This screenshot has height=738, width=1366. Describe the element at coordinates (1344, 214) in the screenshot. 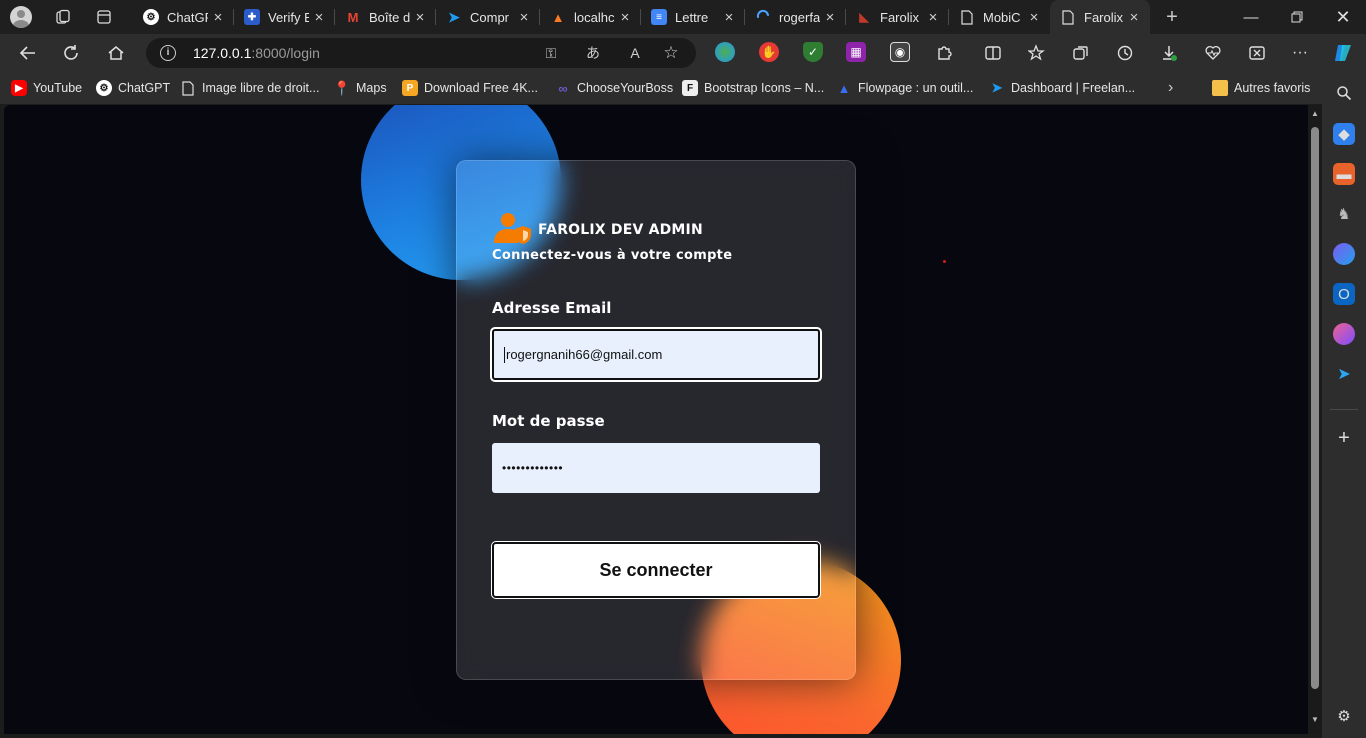

I see `games-chess-icon: ♞` at that location.